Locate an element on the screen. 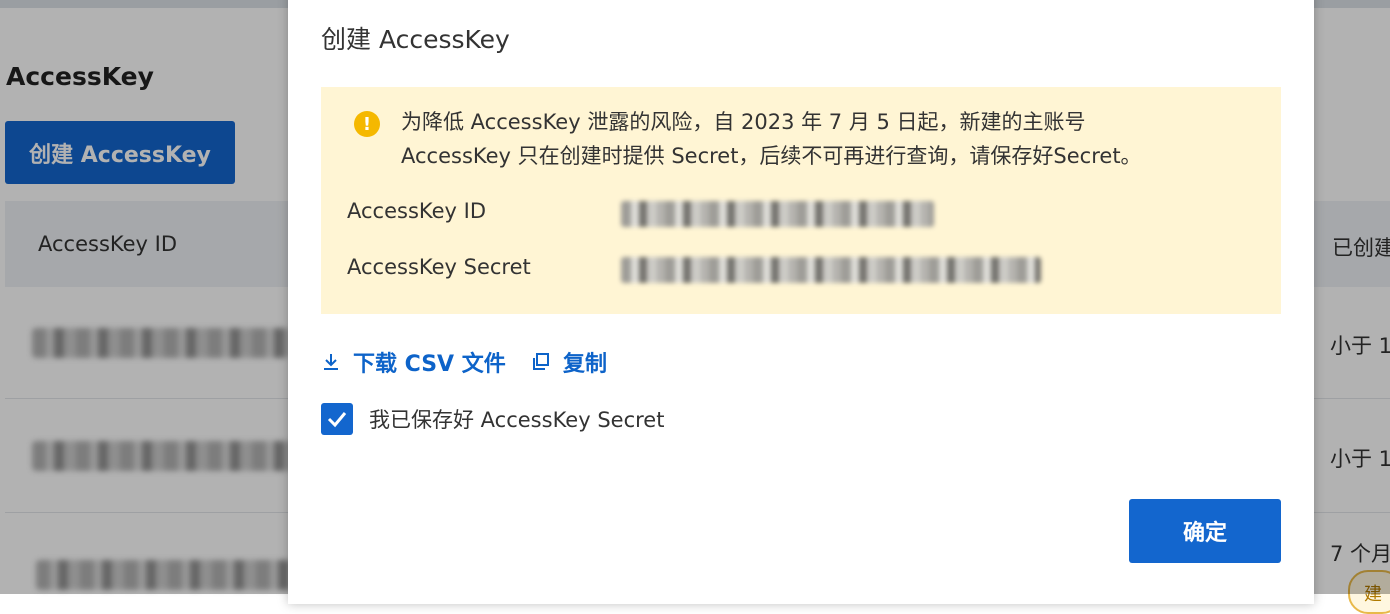 Image resolution: width=1390 pixels, height=614 pixels. saved-secret-checkbox-row: 我已保存好 AccessKey Secret is located at coordinates (492, 419).